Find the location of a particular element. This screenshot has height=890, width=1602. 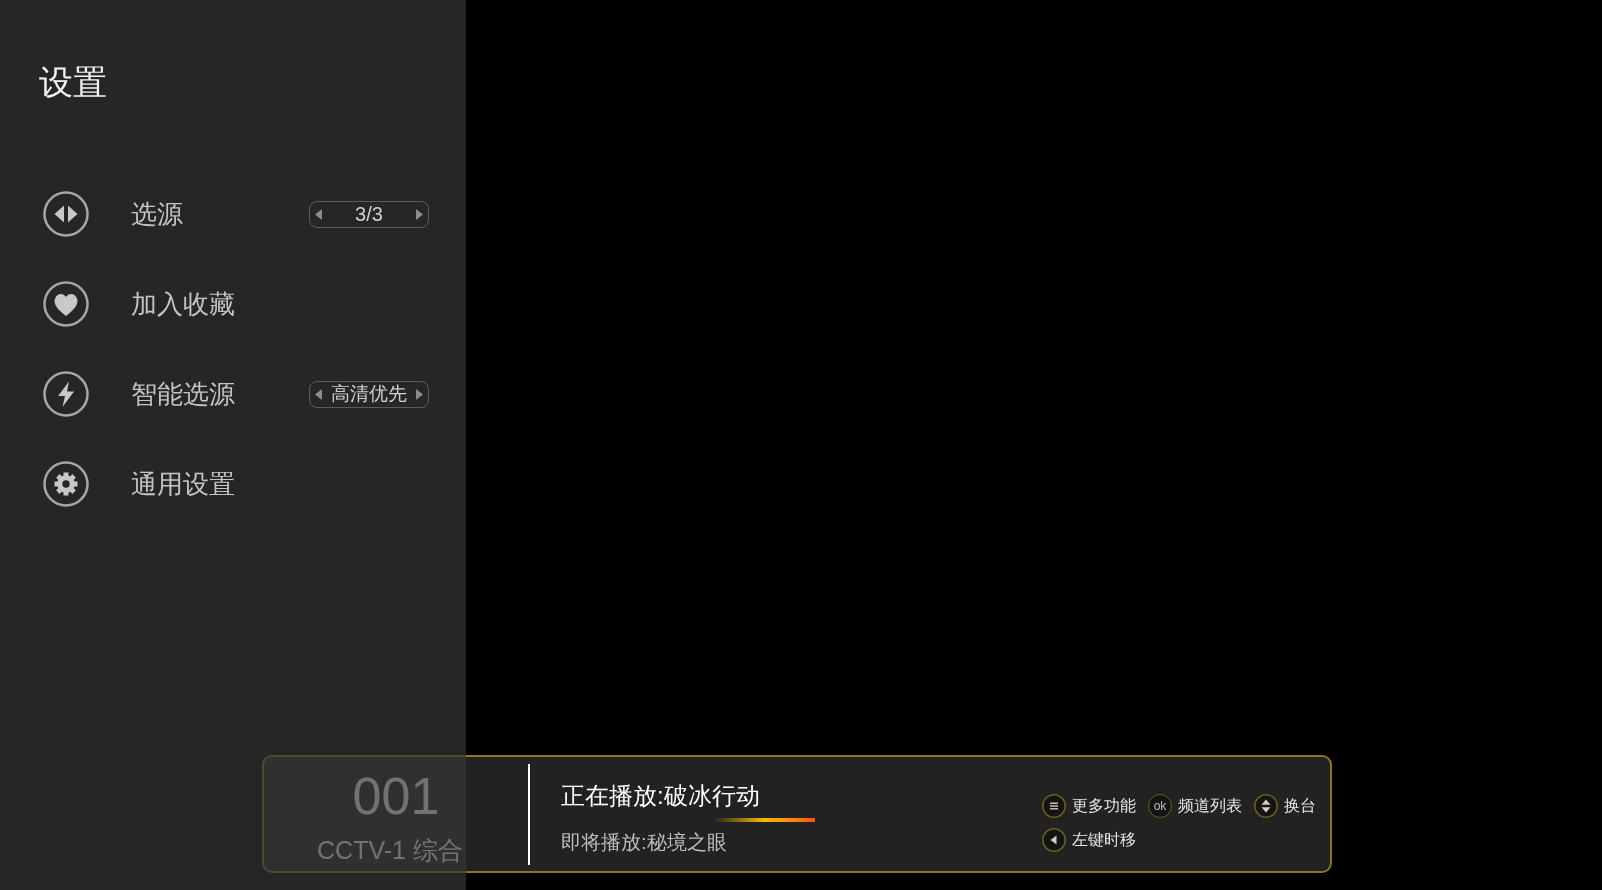

menu-item: 智能选源 is located at coordinates (139, 394).